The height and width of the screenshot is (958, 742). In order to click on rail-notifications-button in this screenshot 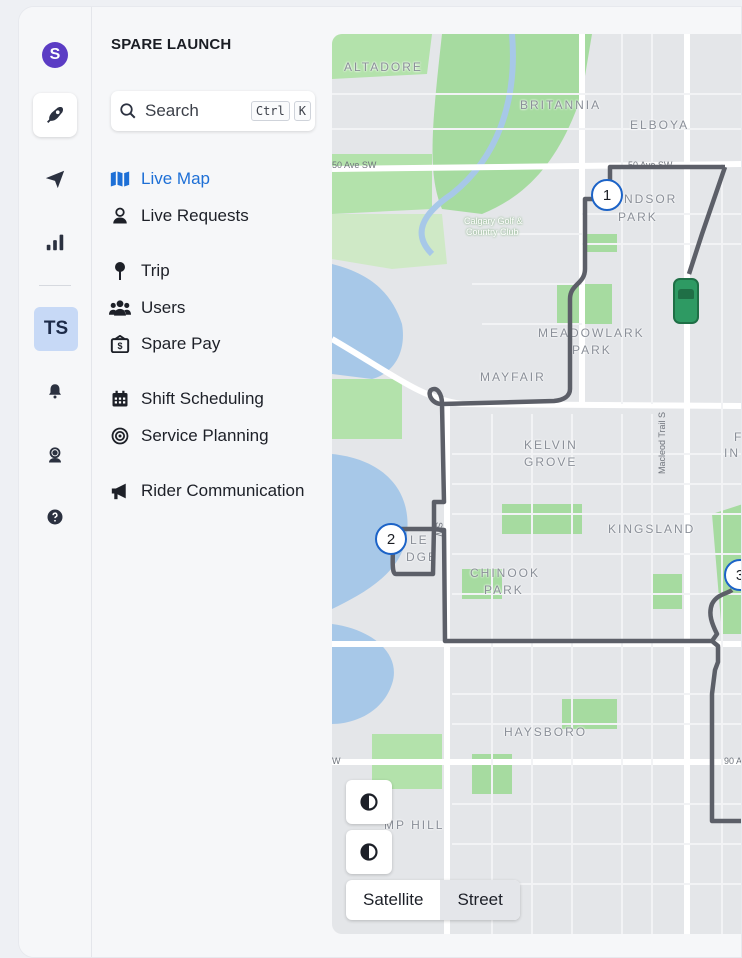, I will do `click(55, 391)`.